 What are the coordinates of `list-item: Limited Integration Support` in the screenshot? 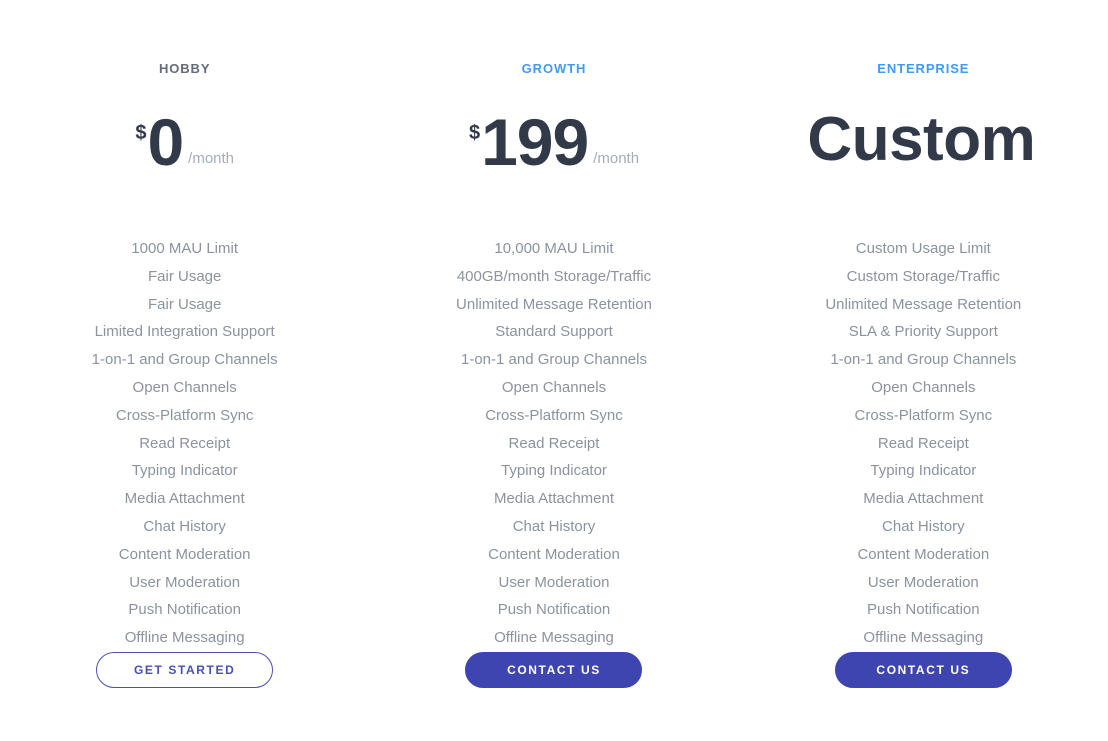 It's located at (184, 332).